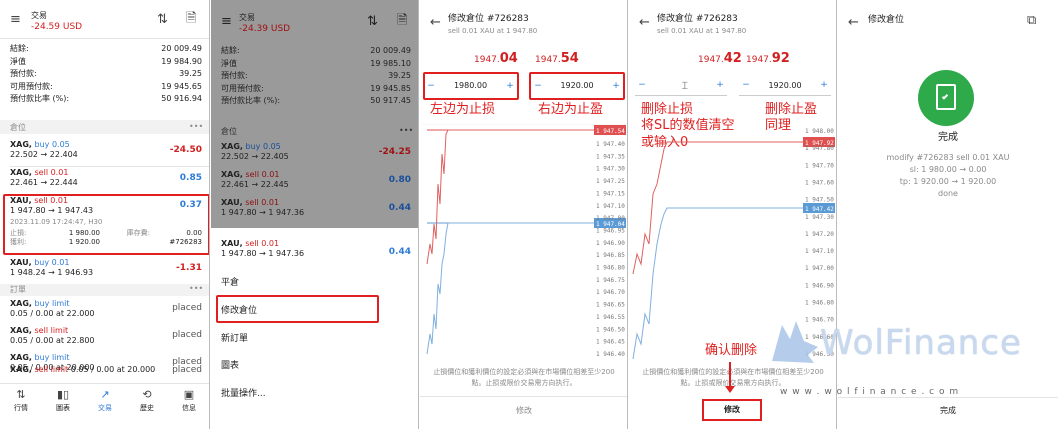 The height and width of the screenshot is (429, 1058). What do you see at coordinates (819, 268) in the screenshot?
I see `price-axis-label: 1 947.00` at bounding box center [819, 268].